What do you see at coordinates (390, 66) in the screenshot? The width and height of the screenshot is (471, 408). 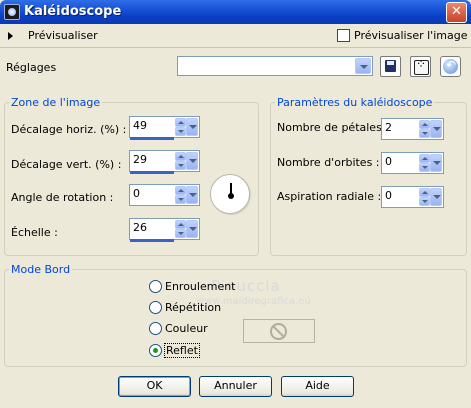 I see `save-settings-button` at bounding box center [390, 66].